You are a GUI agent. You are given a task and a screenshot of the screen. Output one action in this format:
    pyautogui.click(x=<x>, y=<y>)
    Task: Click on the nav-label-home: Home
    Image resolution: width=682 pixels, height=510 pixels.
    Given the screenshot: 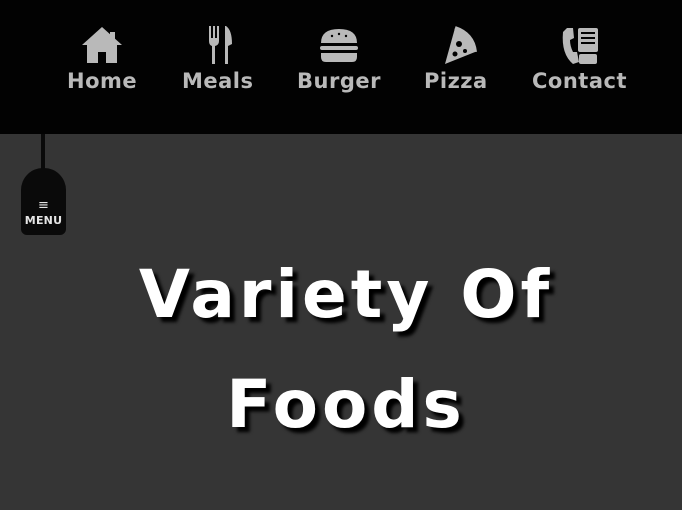 What is the action you would take?
    pyautogui.click(x=102, y=81)
    